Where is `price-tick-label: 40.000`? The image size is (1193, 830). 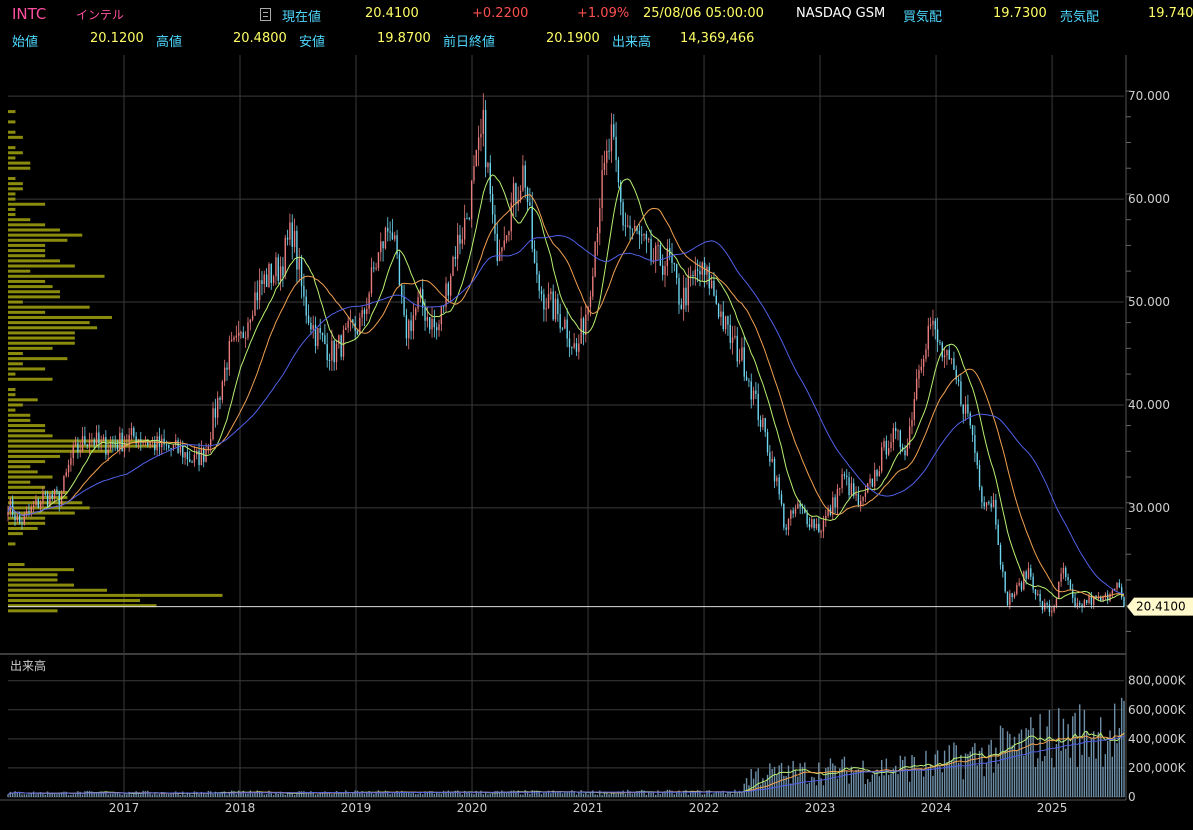
price-tick-label: 40.000 is located at coordinates (1149, 405).